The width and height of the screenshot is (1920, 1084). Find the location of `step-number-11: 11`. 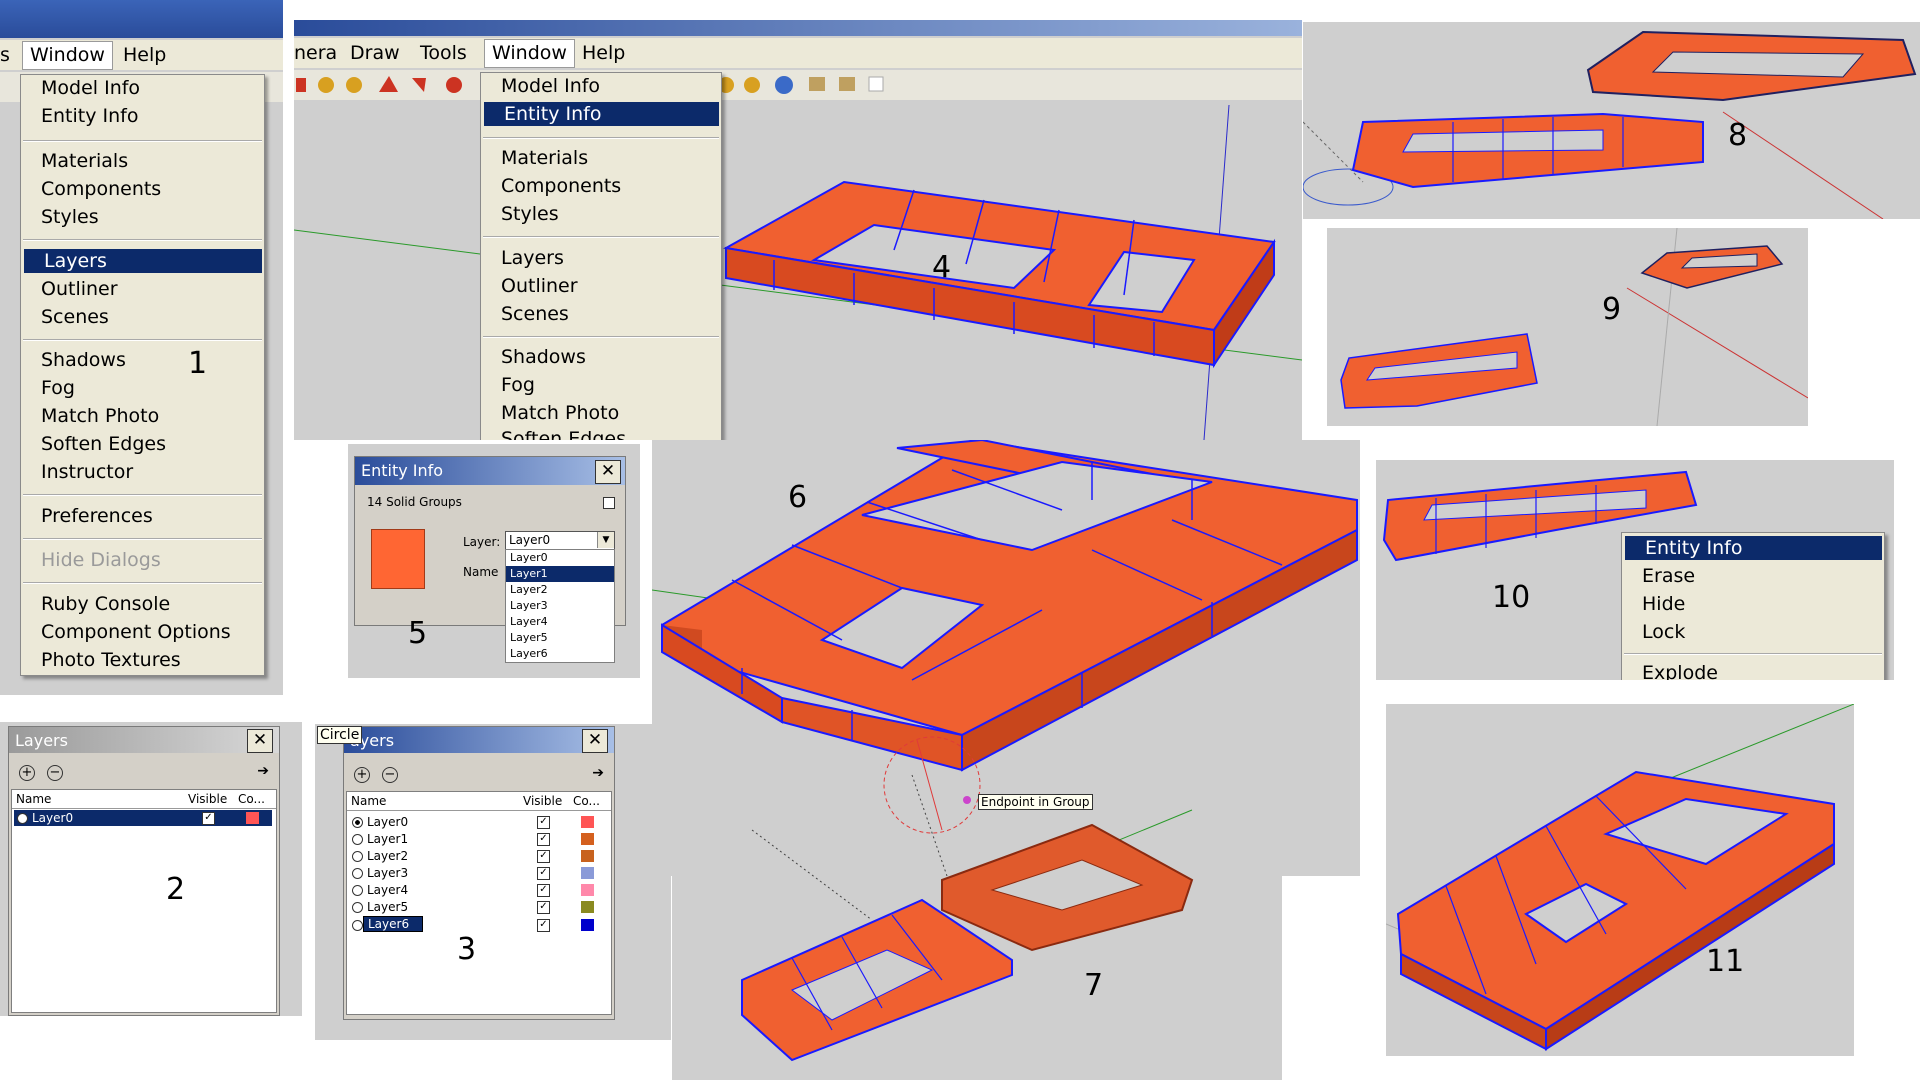

step-number-11: 11 is located at coordinates (1725, 961).